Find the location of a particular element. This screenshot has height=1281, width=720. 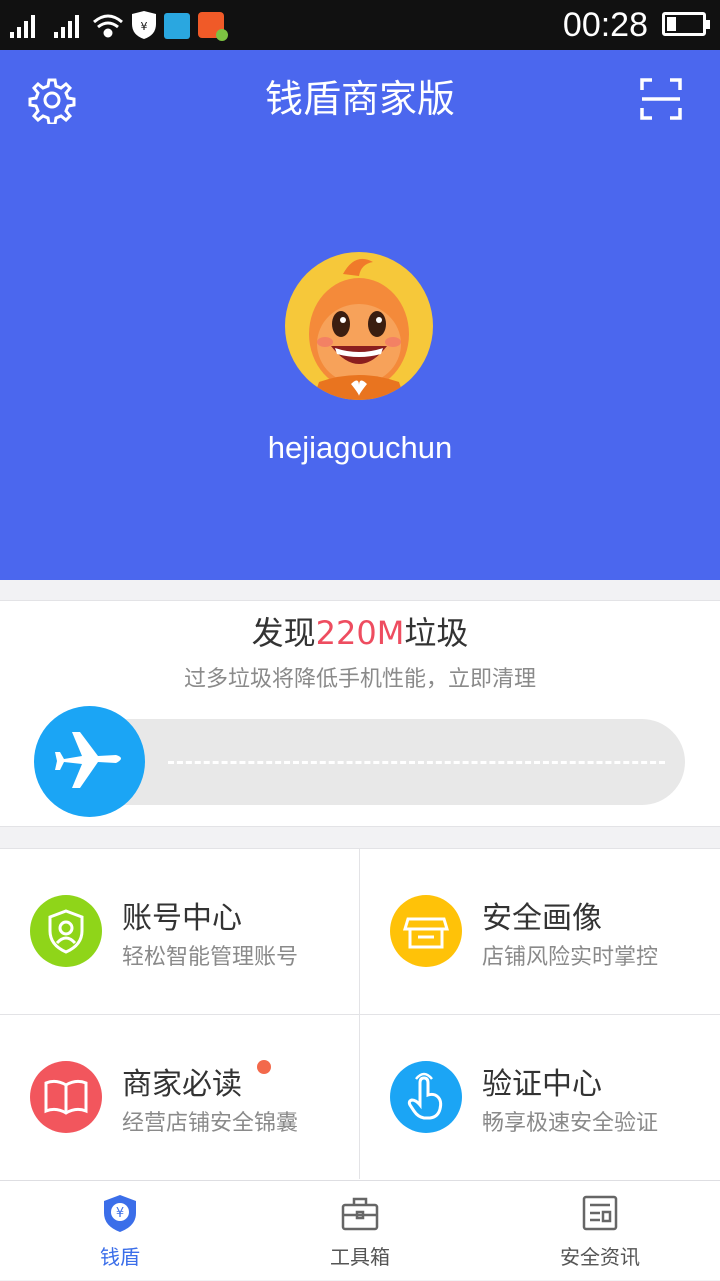

new-badge-dot is located at coordinates (264, 1067).